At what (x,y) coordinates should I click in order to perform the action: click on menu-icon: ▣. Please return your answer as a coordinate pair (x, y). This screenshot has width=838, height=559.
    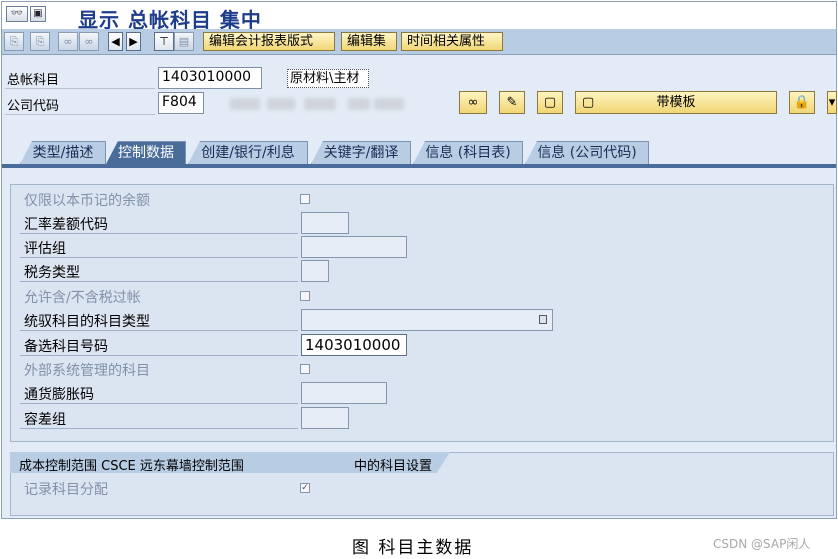
    Looking at the image, I should click on (38, 14).